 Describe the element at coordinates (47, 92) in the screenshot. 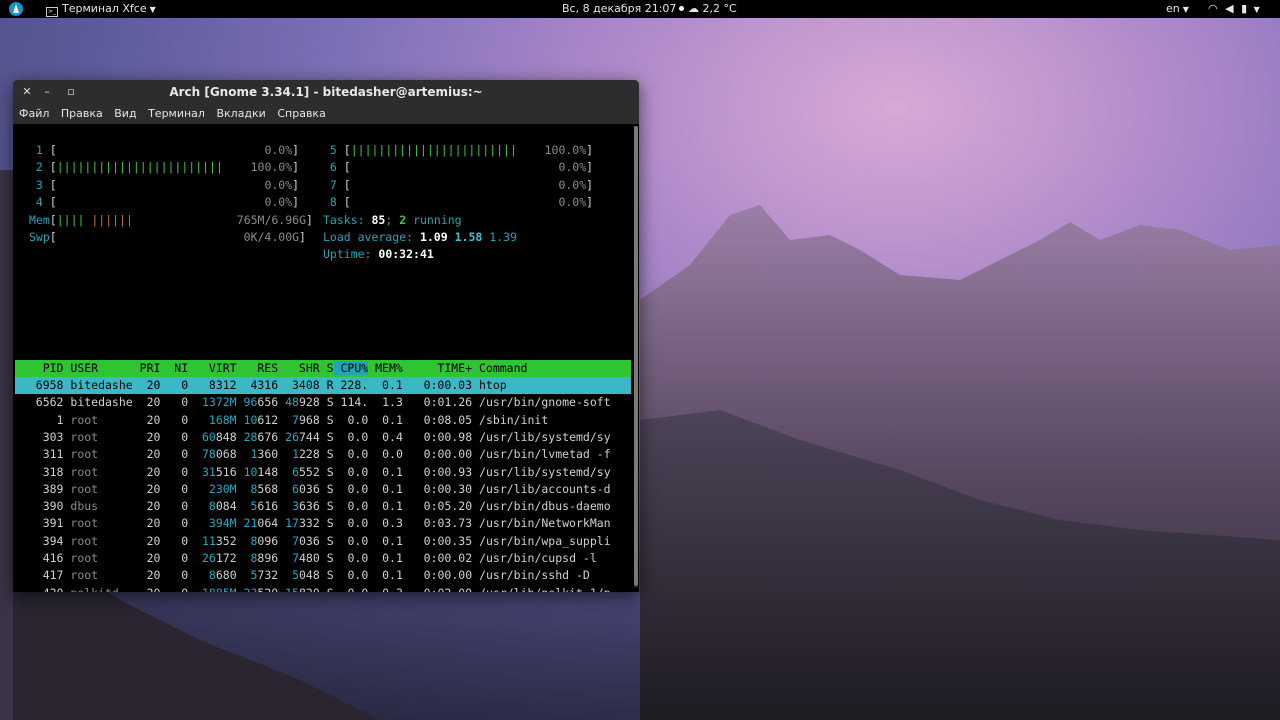

I see `minimize-icon: –` at that location.